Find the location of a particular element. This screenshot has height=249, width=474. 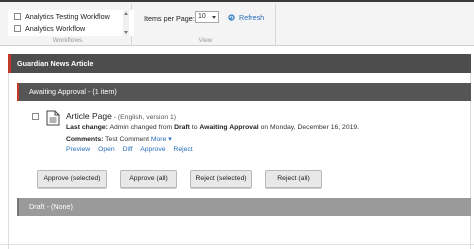

refresh-label: Refresh is located at coordinates (252, 17).